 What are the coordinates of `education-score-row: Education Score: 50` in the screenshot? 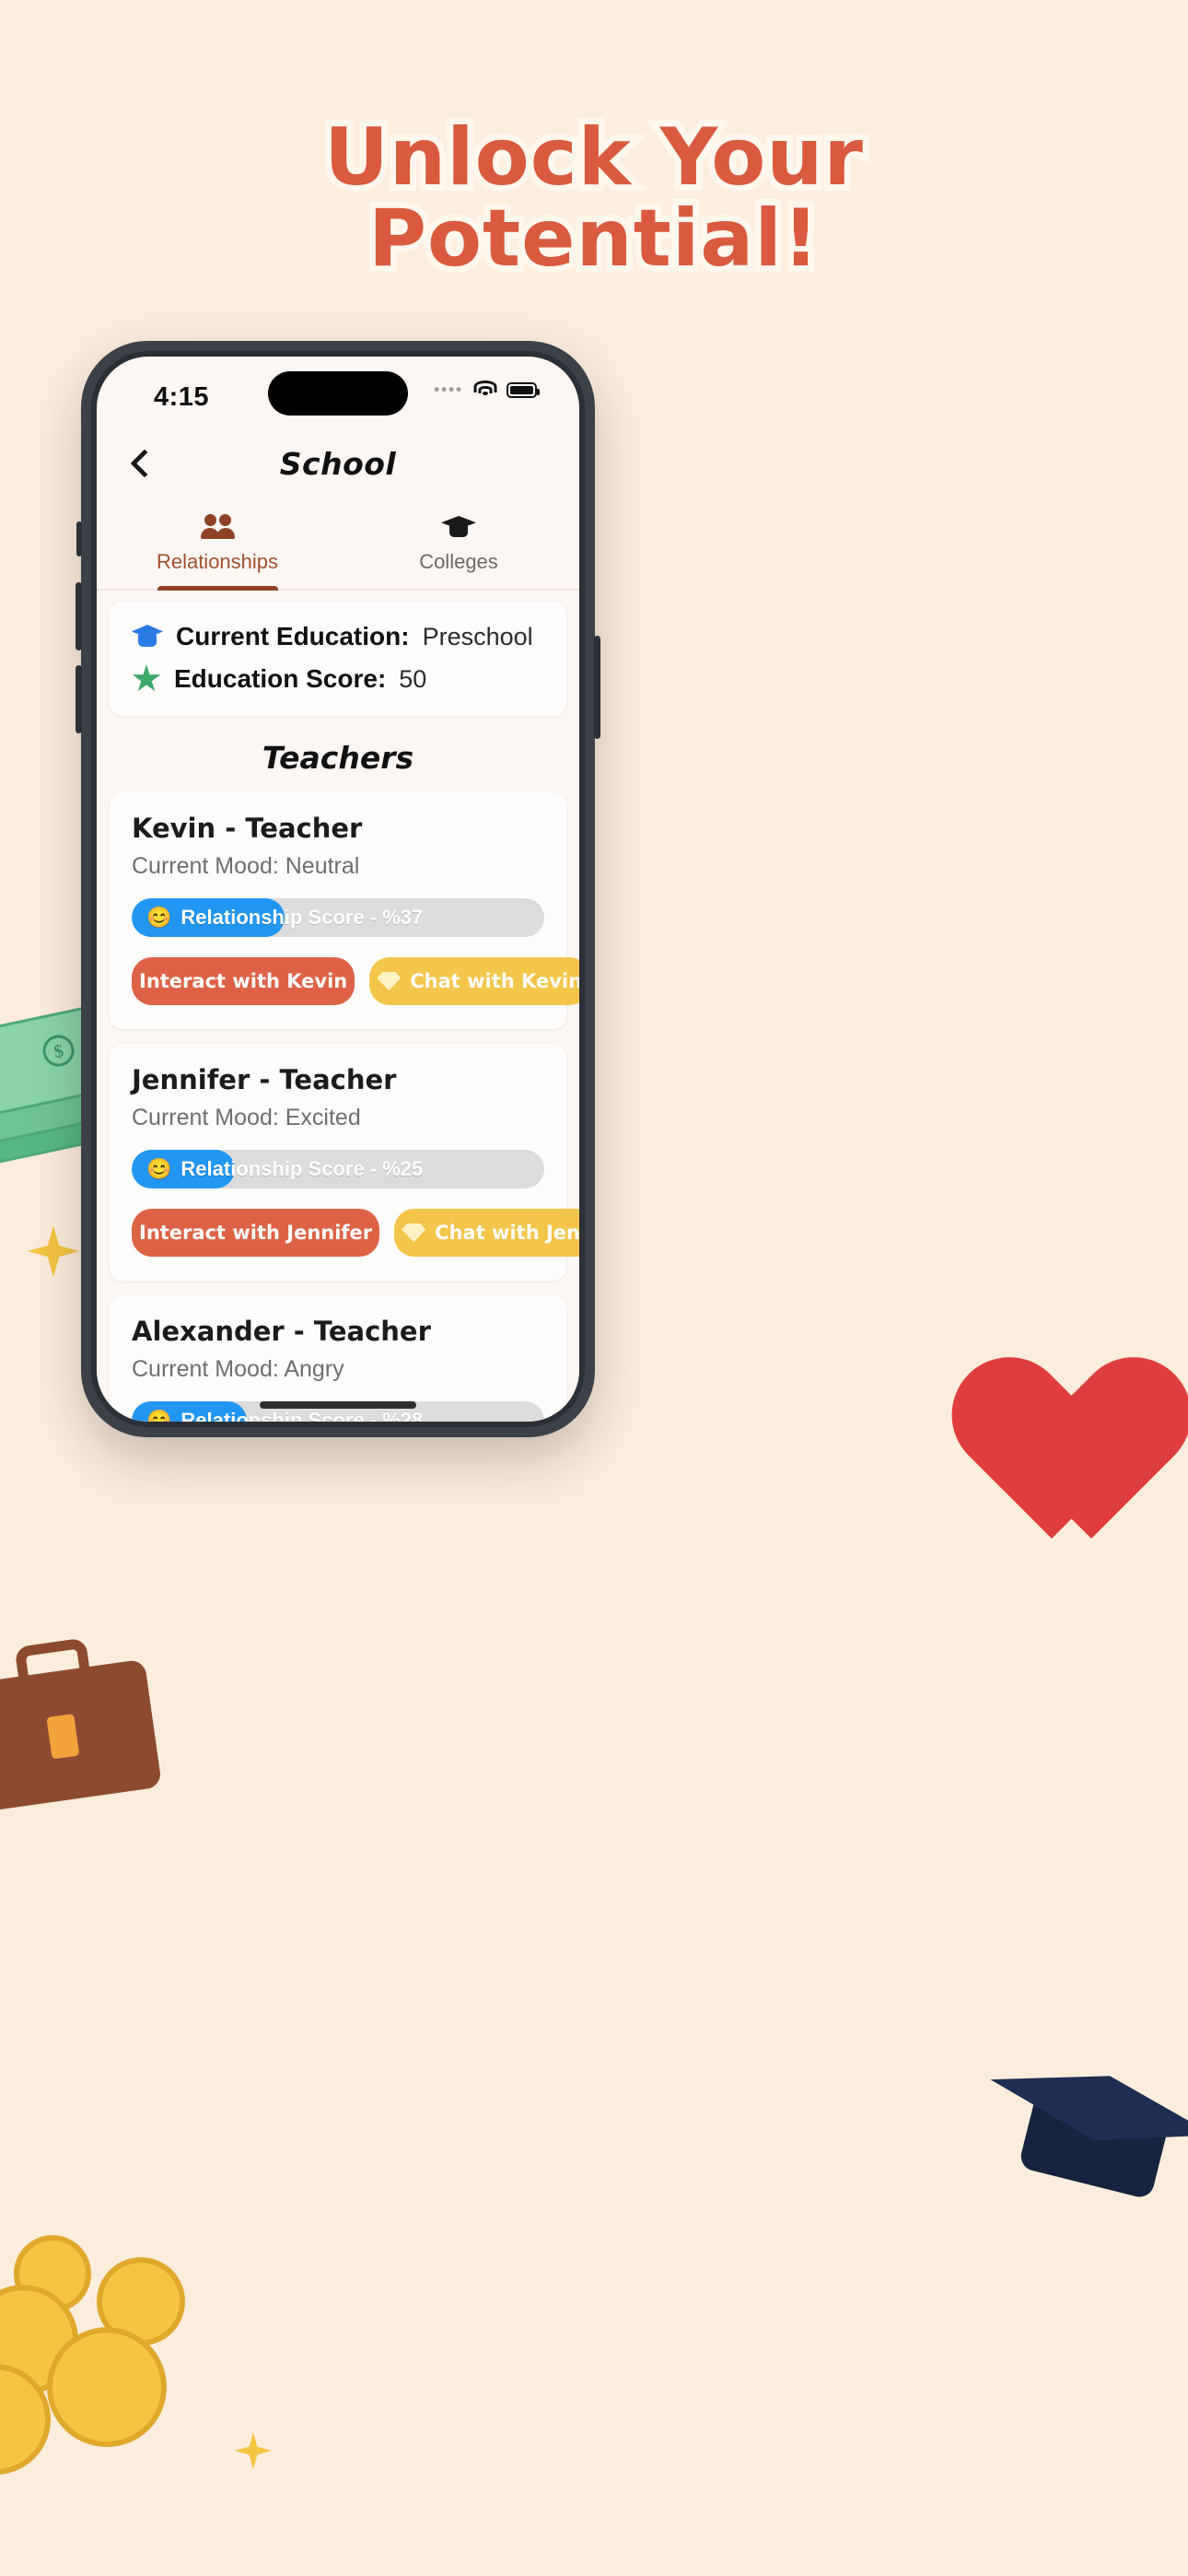 It's located at (338, 679).